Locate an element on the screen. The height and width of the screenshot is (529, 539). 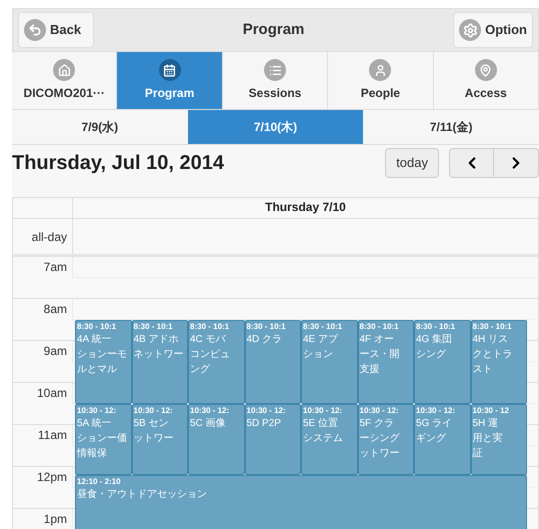
event-title: ルとマル is located at coordinates (97, 370).